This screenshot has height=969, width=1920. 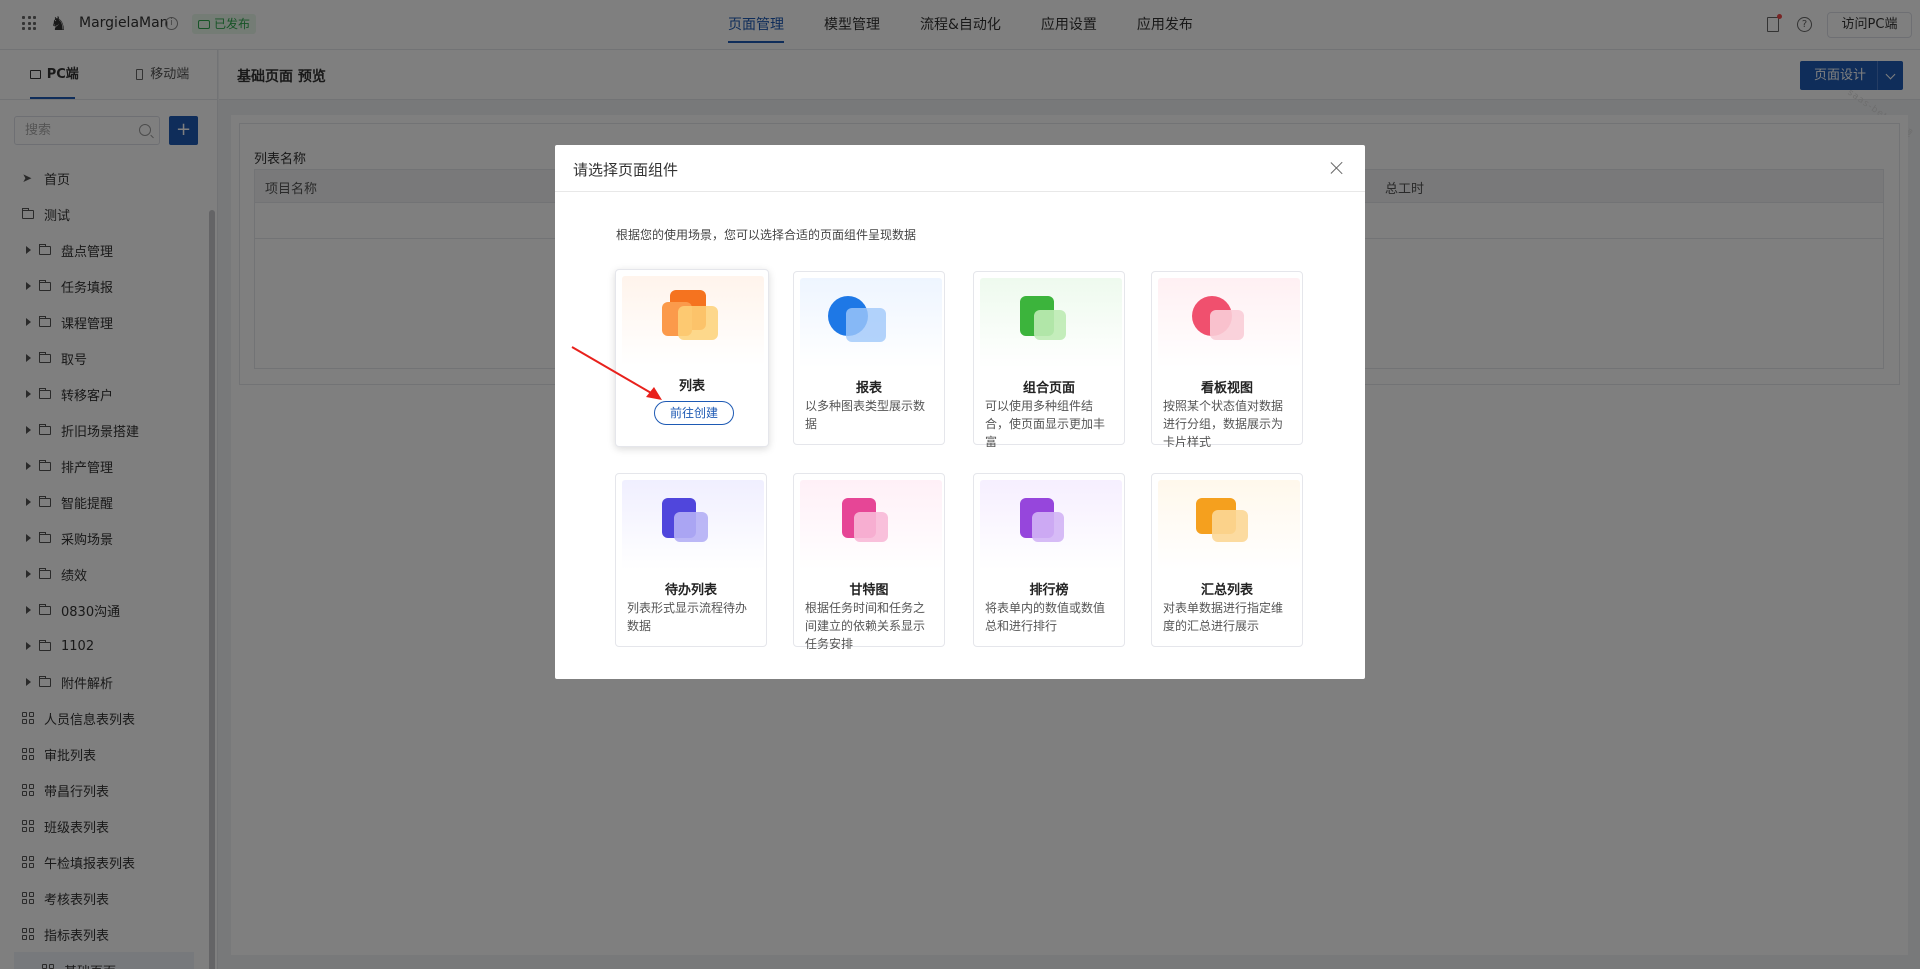 I want to click on card-name: 排行榜, so click(x=1049, y=590).